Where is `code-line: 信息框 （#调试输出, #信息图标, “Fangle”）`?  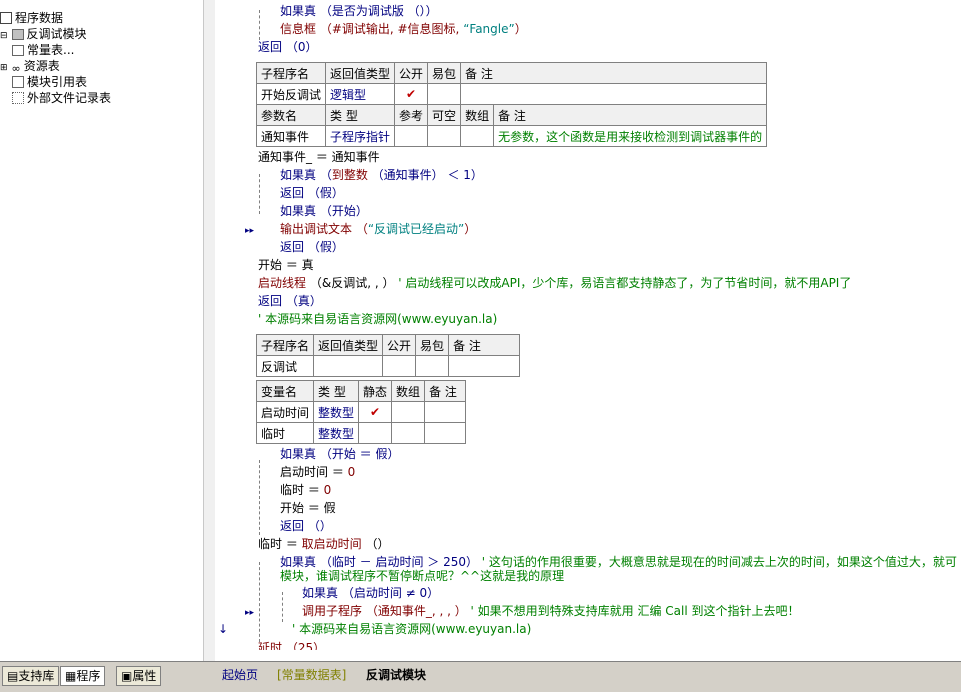
code-line: 信息框 （#调试输出, #信息图标, “Fangle”） is located at coordinates (403, 29).